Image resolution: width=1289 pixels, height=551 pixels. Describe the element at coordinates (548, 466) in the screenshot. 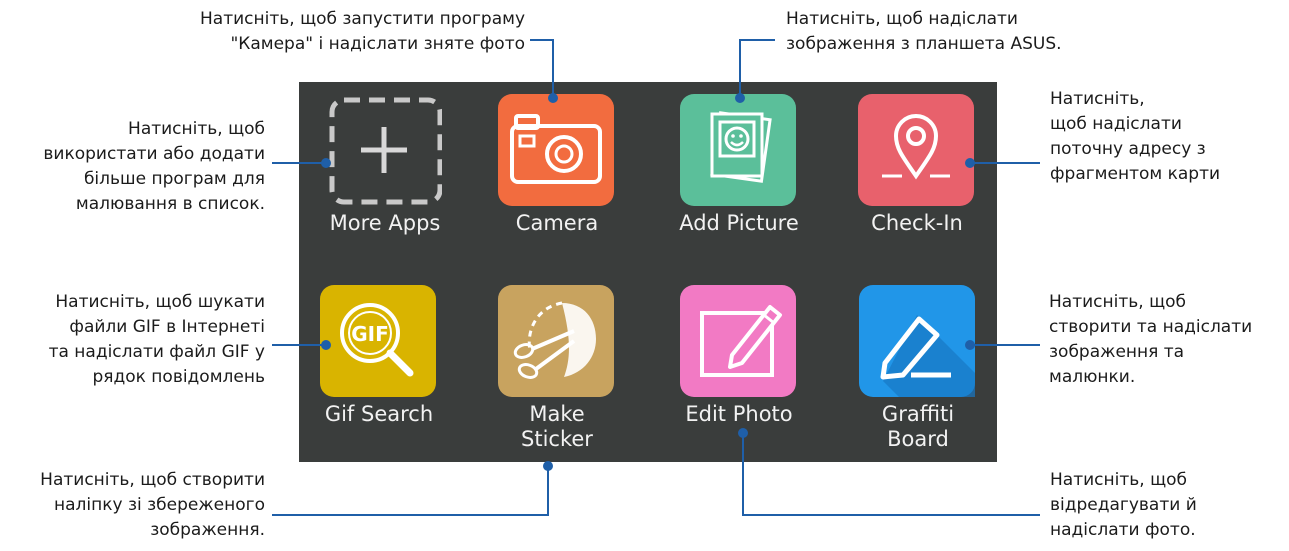

I see `leader-dot-make-sticker` at that location.